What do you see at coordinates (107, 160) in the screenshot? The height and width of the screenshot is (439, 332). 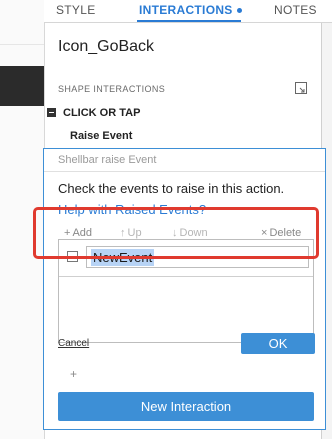 I see `dialog-title: Shellbar raise Event` at bounding box center [107, 160].